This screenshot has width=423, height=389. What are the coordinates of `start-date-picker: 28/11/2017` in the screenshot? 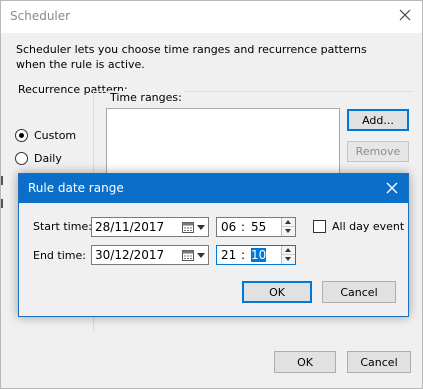 It's located at (150, 227).